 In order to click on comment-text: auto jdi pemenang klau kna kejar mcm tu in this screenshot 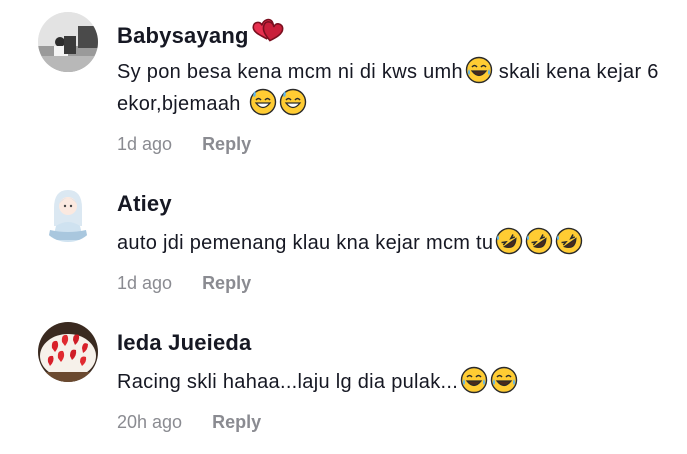, I will do `click(392, 243)`.